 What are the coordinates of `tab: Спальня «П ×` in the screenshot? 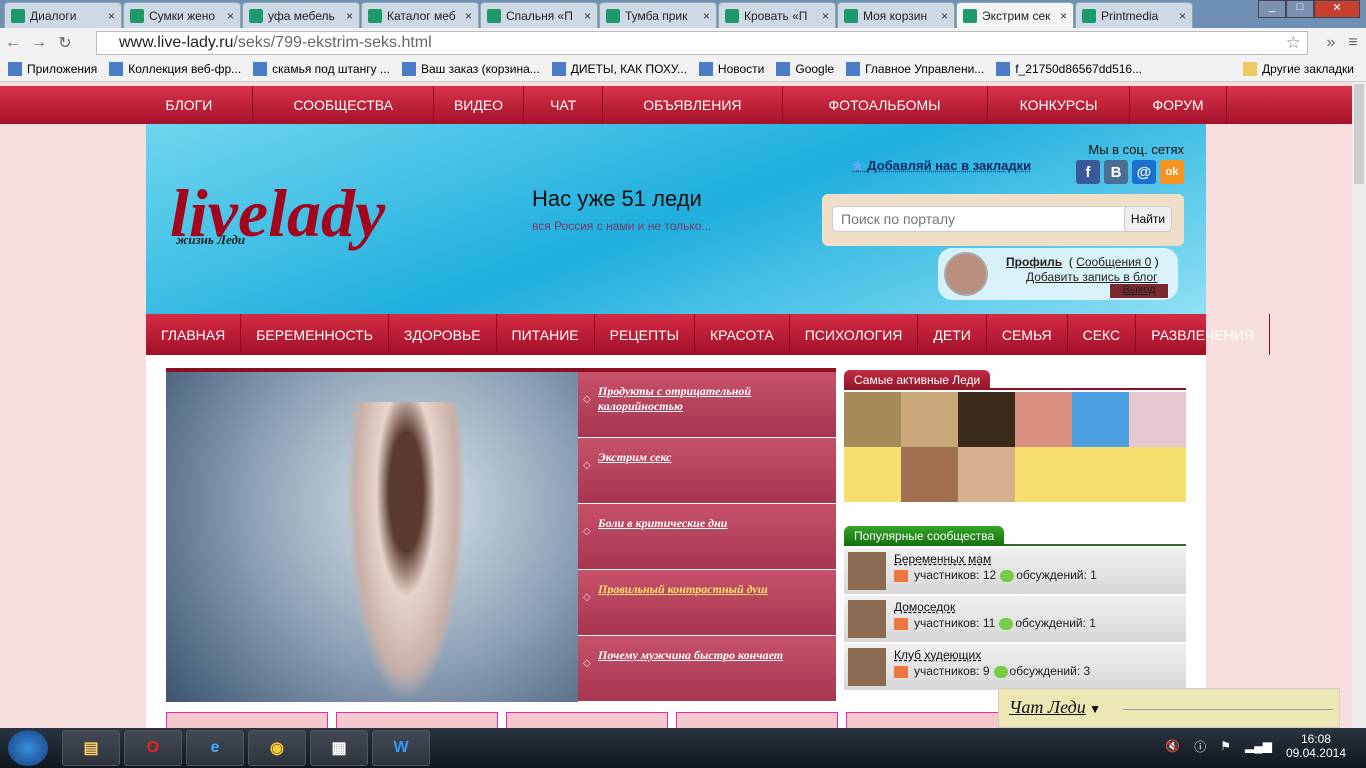 It's located at (539, 15).